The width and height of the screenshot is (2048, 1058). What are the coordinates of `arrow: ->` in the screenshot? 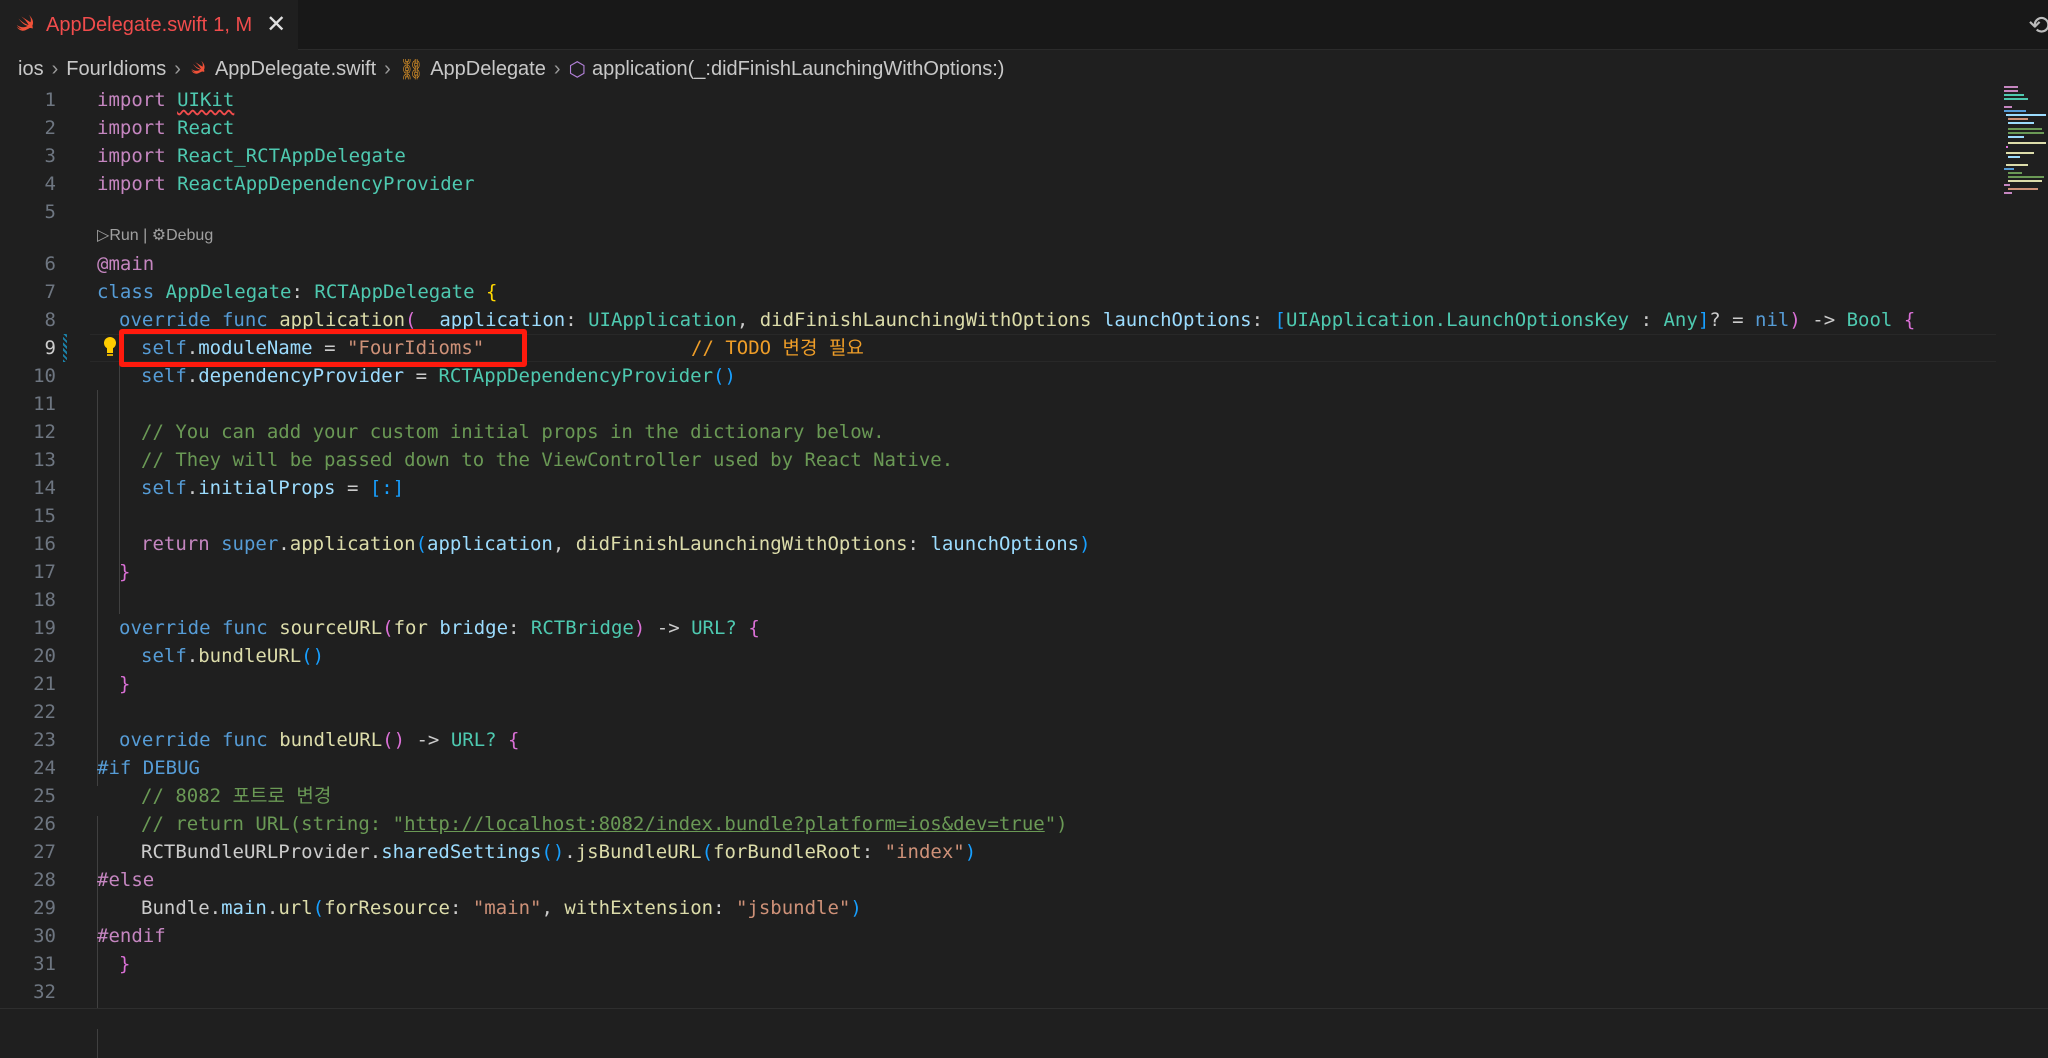 It's located at (428, 740).